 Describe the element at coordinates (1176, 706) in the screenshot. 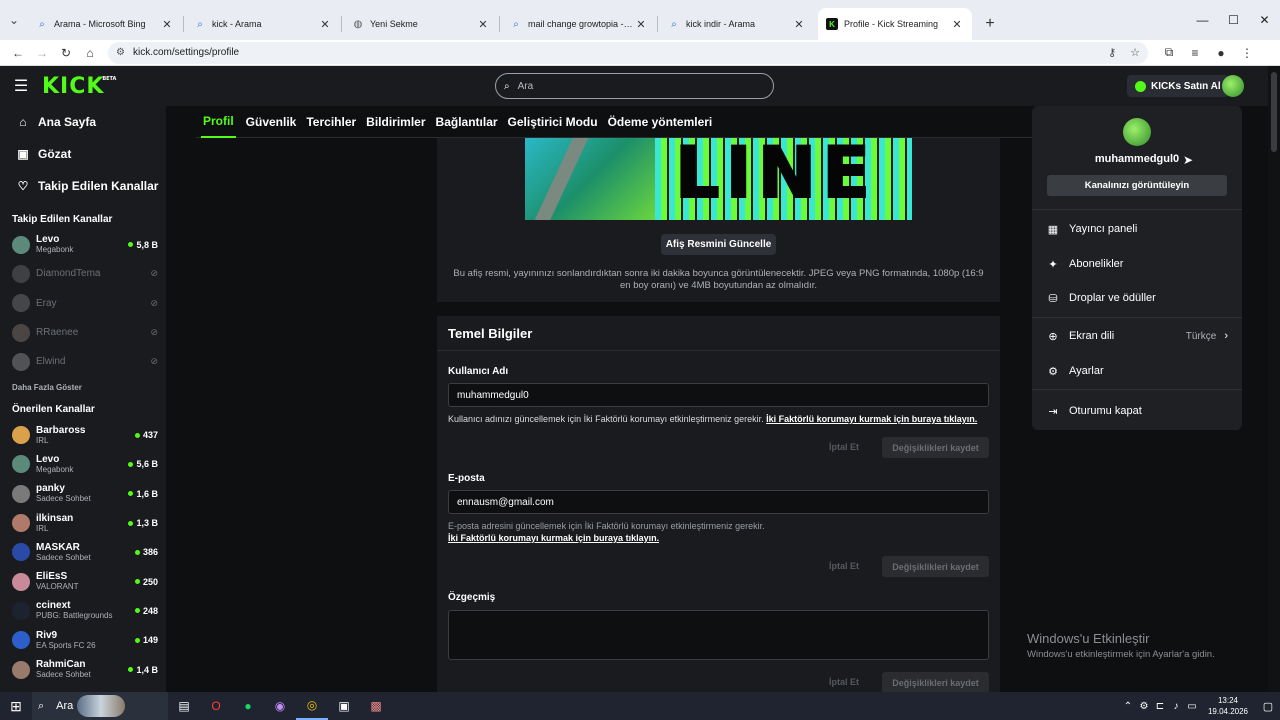

I see `volume-icon: ♪` at that location.